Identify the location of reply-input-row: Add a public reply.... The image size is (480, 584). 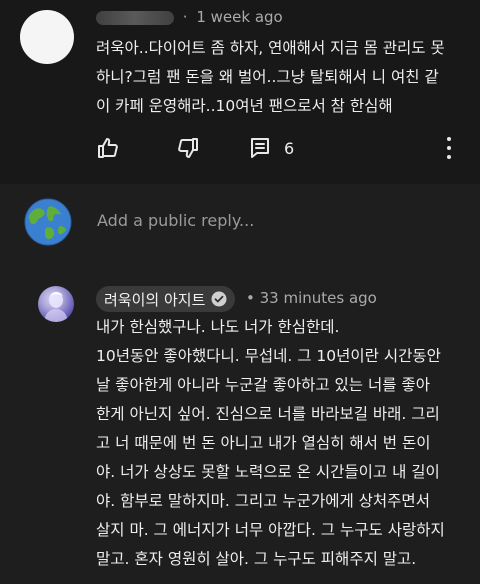
(240, 225).